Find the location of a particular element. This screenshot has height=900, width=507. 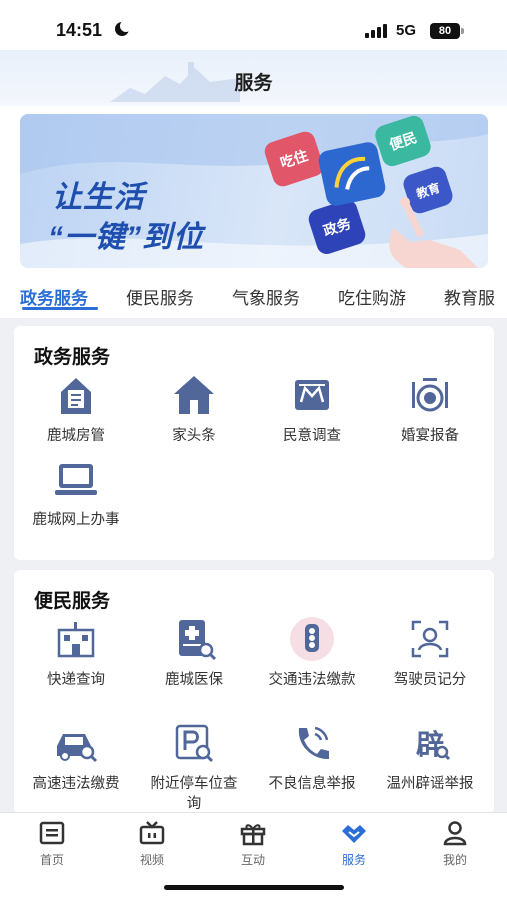

service-label: 高速违法缴费 is located at coordinates (76, 784).